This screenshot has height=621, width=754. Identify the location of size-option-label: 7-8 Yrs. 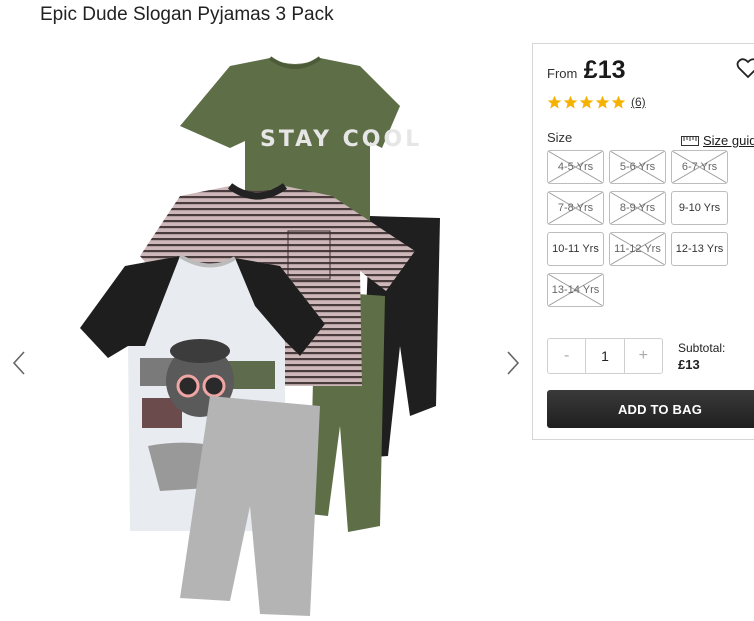
(575, 208).